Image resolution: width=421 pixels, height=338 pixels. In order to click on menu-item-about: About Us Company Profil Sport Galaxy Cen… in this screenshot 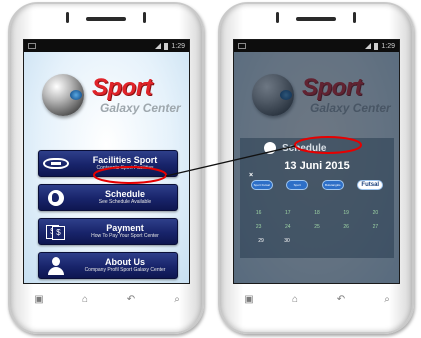, I will do `click(108, 265)`.